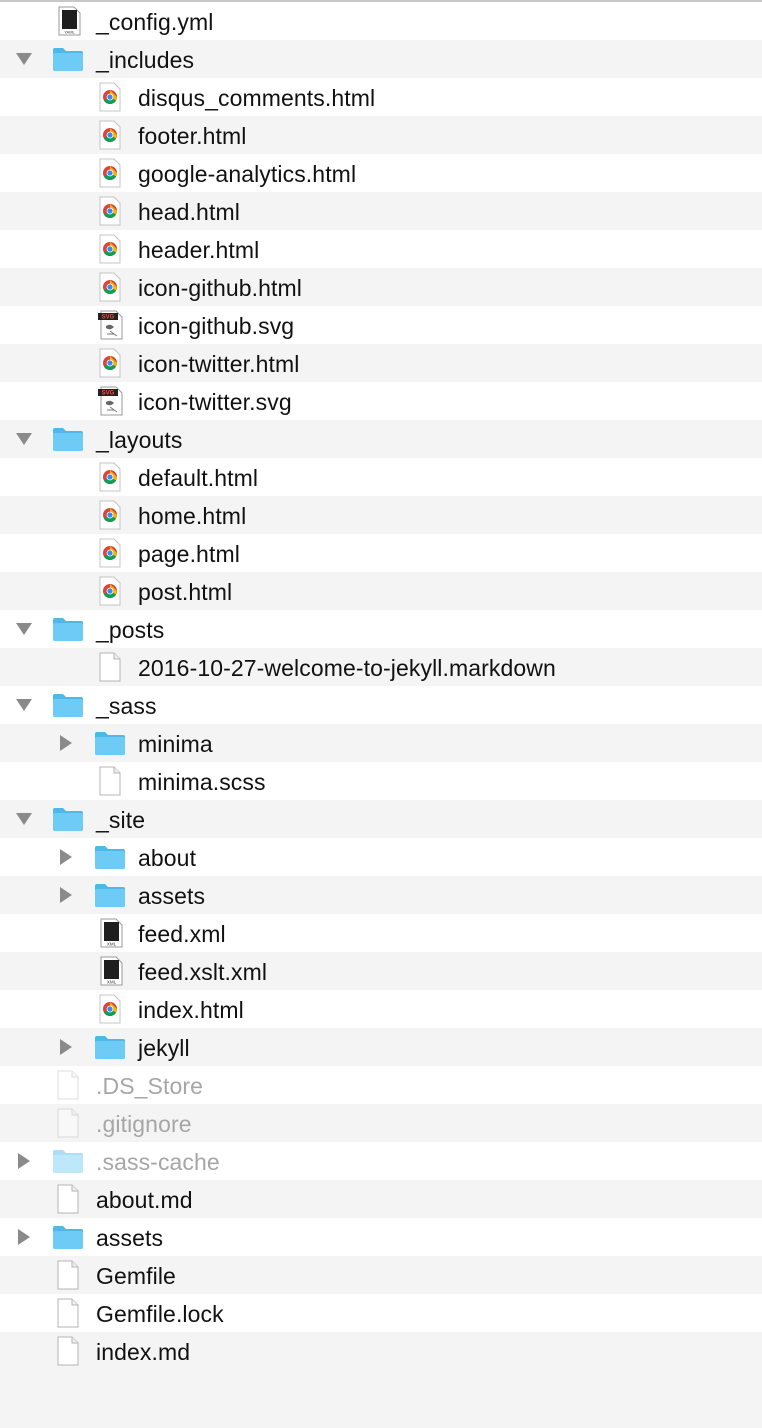  What do you see at coordinates (381, 705) in the screenshot?
I see `folder-row: _sass` at bounding box center [381, 705].